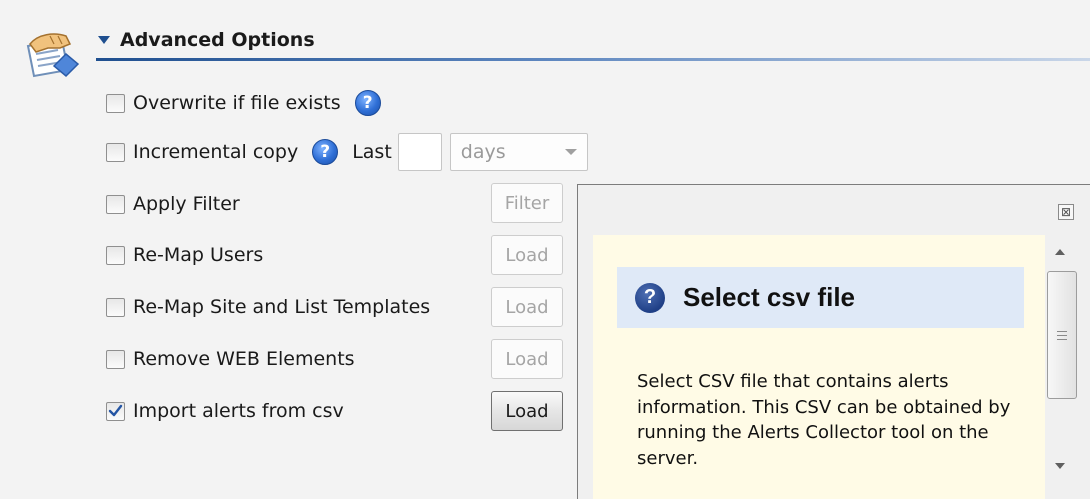  I want to click on filter-button: Filter, so click(527, 203).